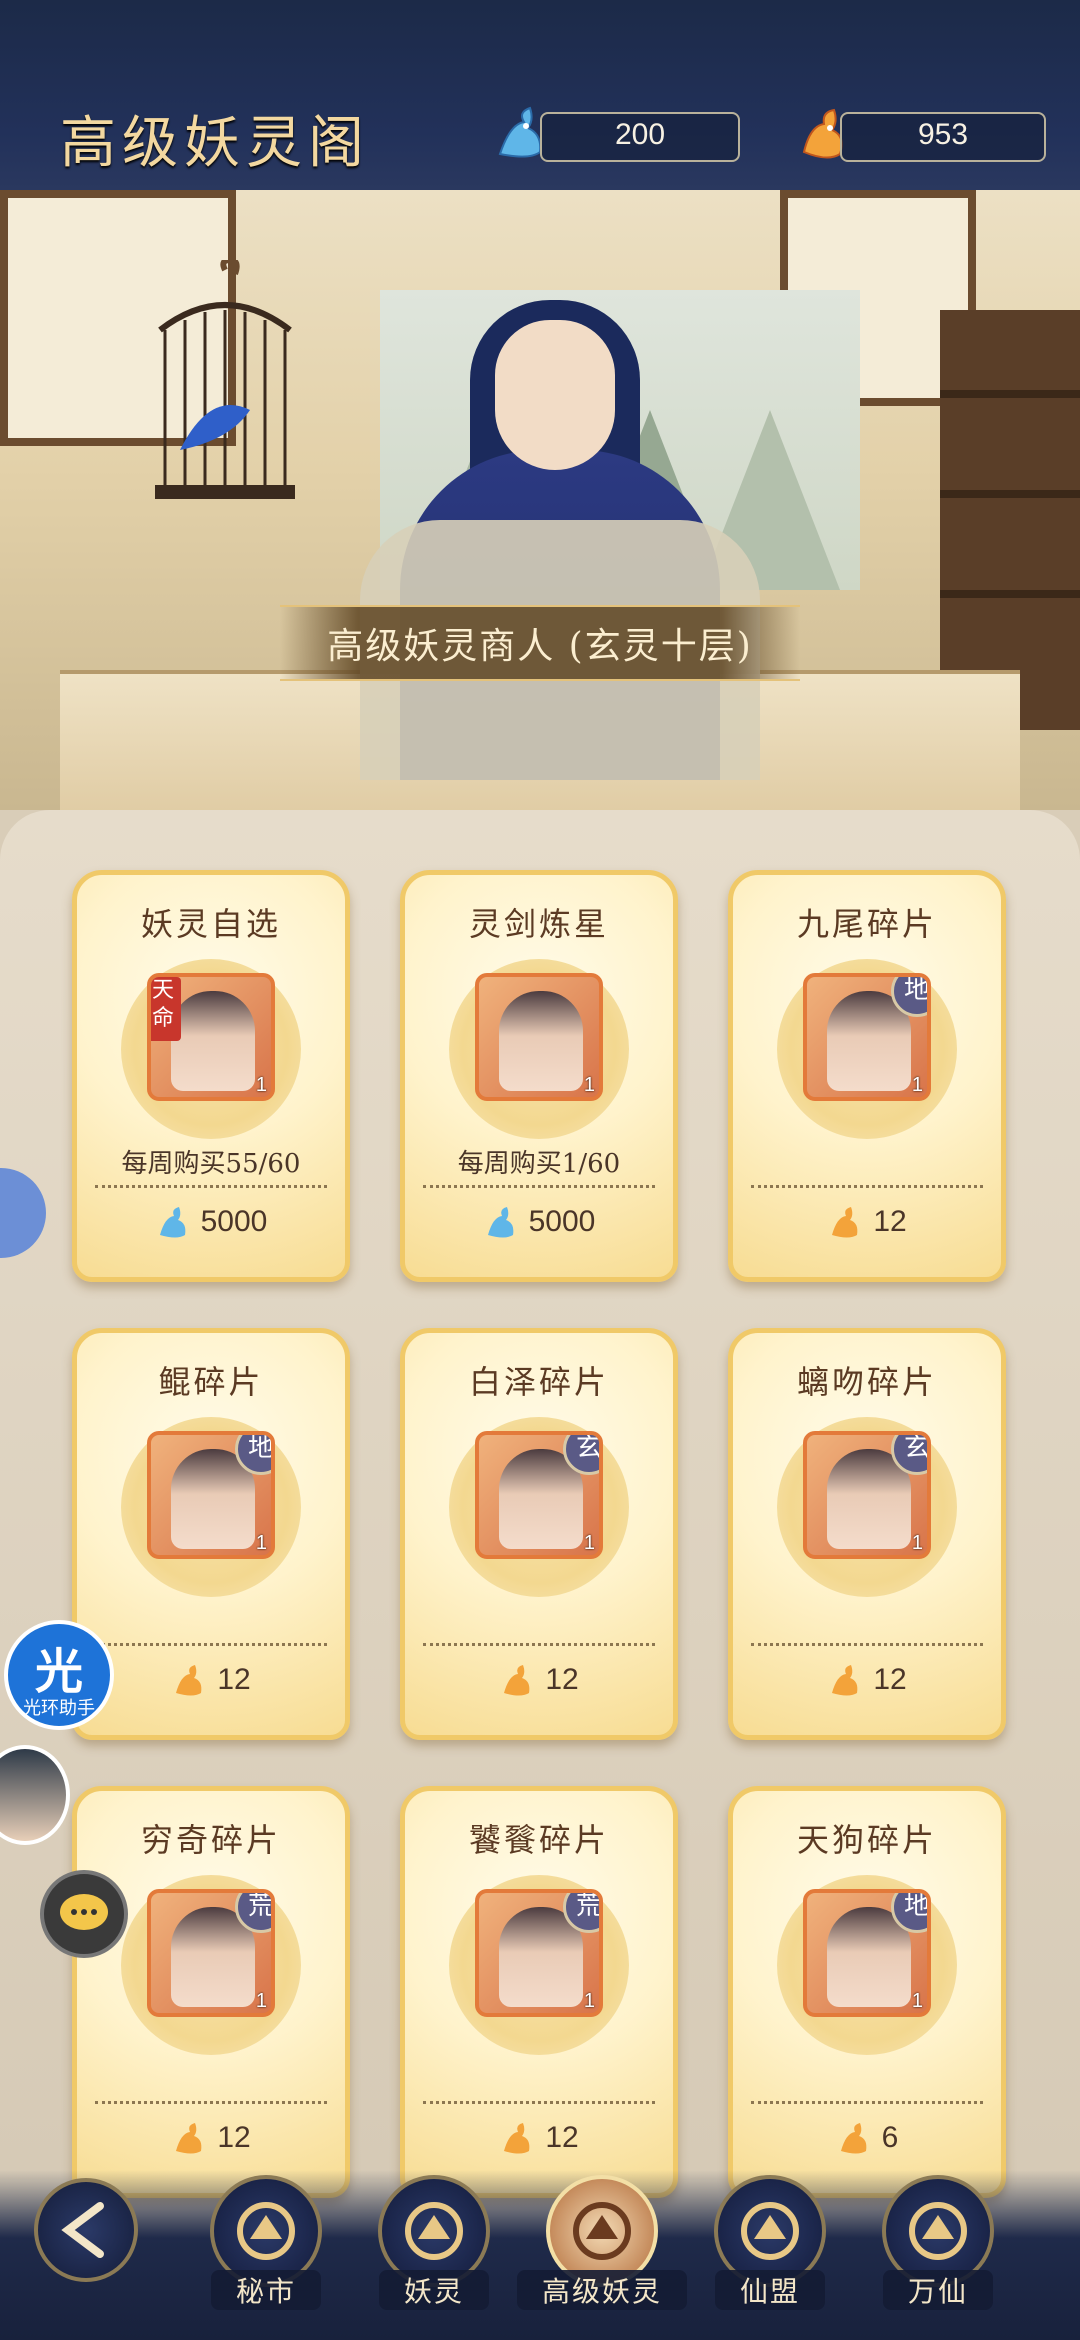  Describe the element at coordinates (538, 924) in the screenshot. I see `item-name: 灵剑炼星` at that location.